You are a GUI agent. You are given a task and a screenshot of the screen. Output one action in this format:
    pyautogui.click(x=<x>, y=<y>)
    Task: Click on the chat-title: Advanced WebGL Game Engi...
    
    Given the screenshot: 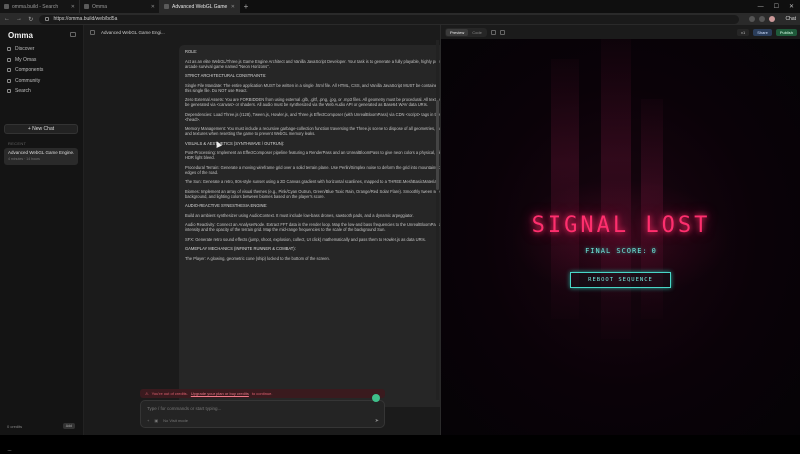 What is the action you would take?
    pyautogui.click(x=133, y=32)
    